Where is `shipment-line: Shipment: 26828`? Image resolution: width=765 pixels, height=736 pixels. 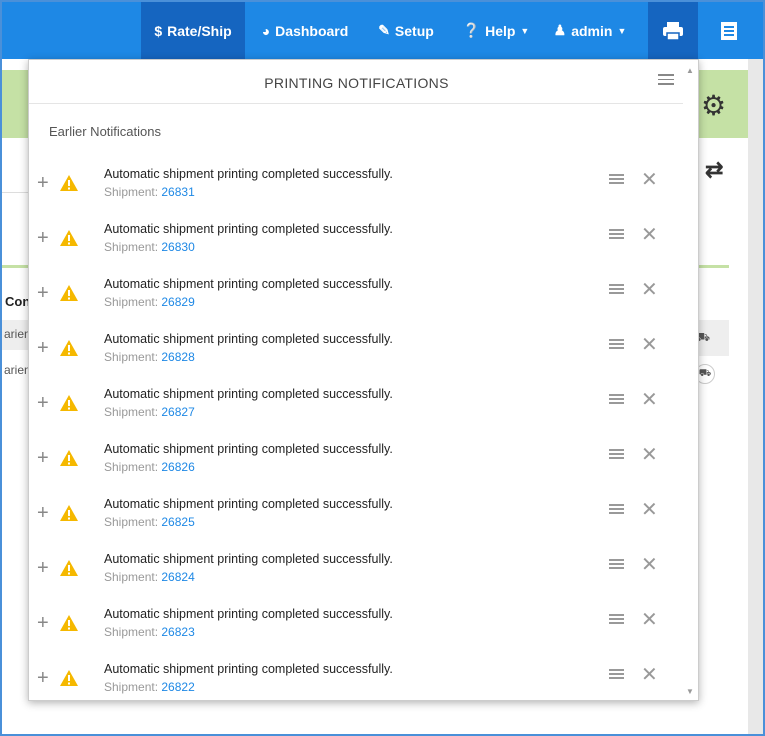
shipment-line: Shipment: 26828 is located at coordinates (149, 357).